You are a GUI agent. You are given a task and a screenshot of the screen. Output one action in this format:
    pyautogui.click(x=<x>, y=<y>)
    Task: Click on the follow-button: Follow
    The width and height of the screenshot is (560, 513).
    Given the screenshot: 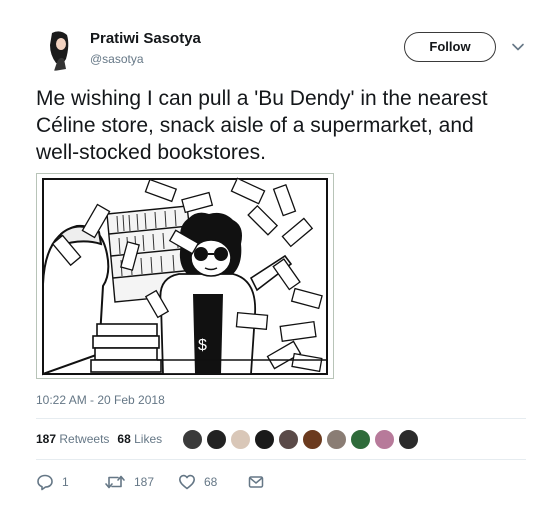 What is the action you would take?
    pyautogui.click(x=450, y=47)
    